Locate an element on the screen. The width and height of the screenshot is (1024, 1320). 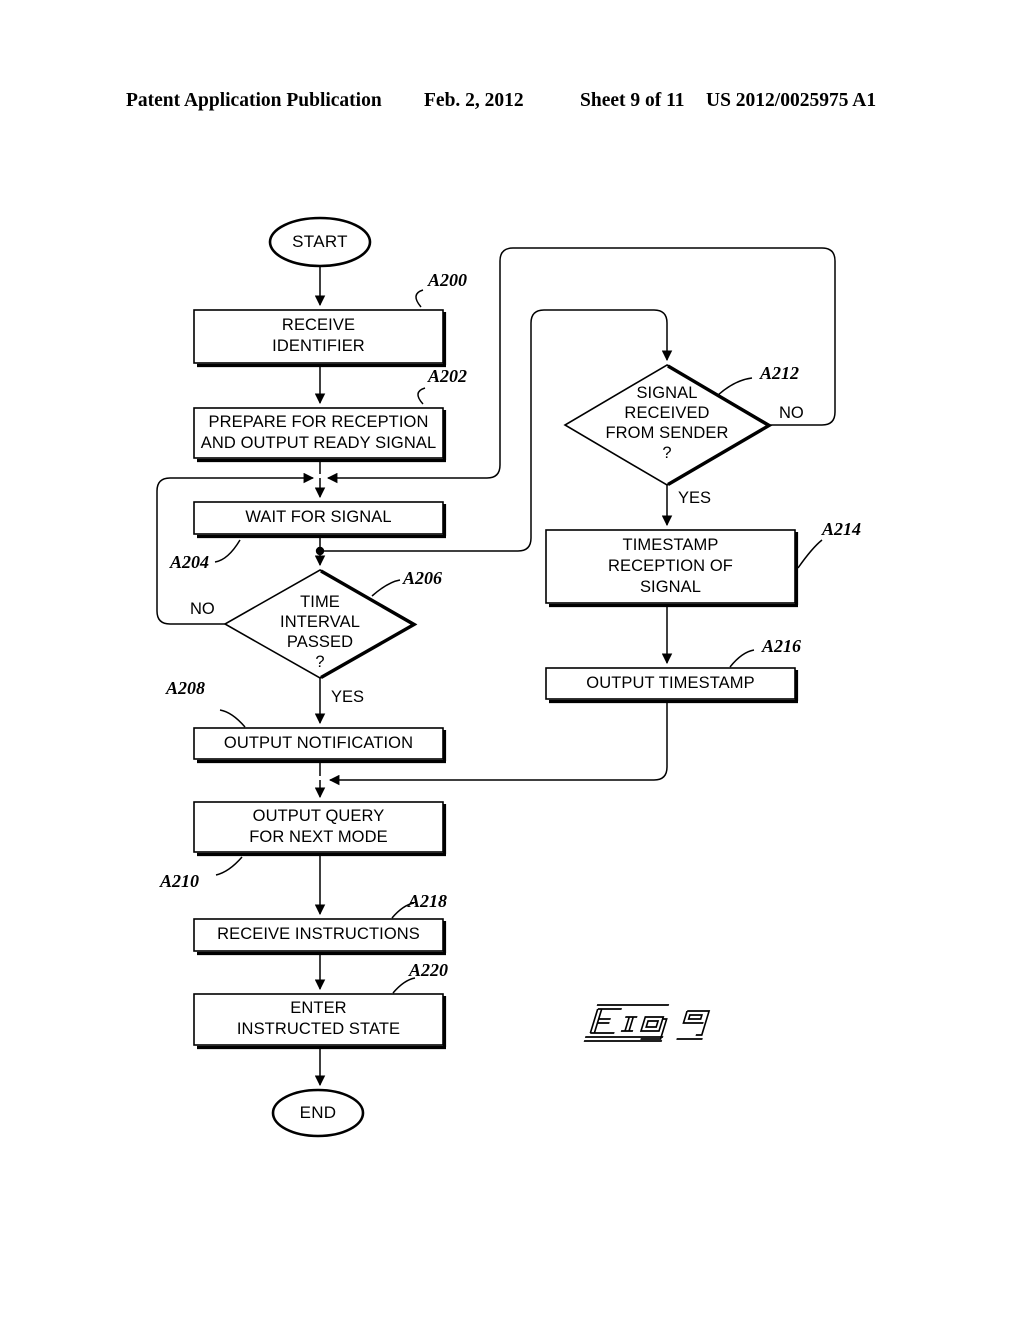
ref-numeral-a210: A210 is located at coordinates (180, 881).